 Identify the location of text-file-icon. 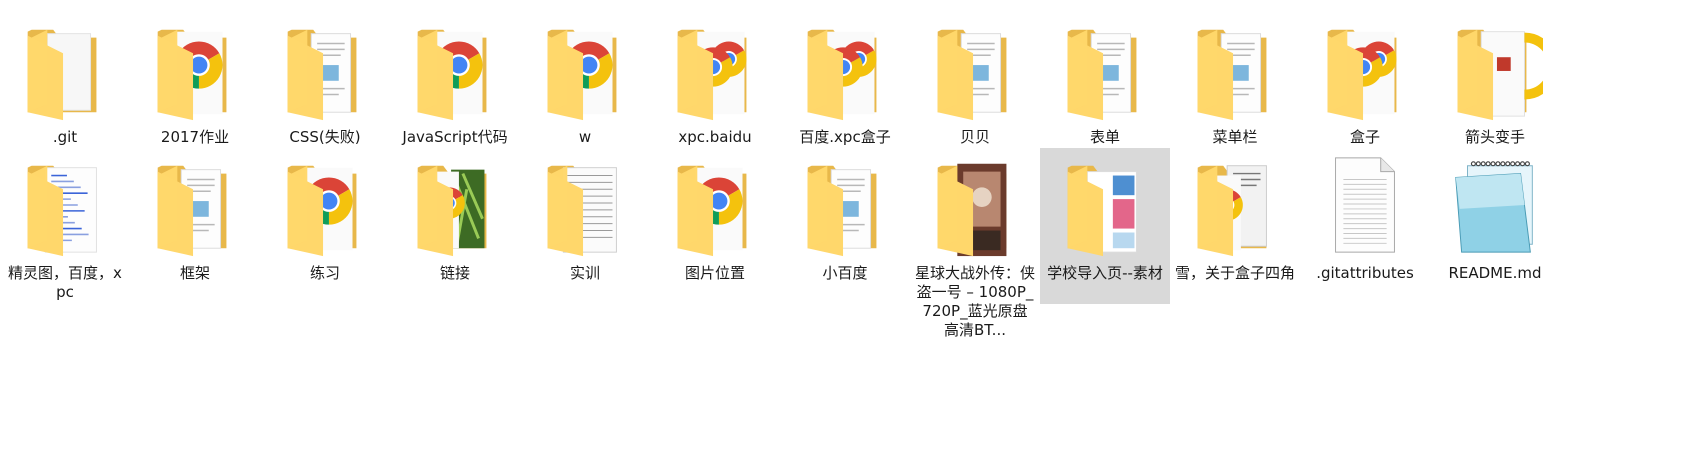
(1365, 205).